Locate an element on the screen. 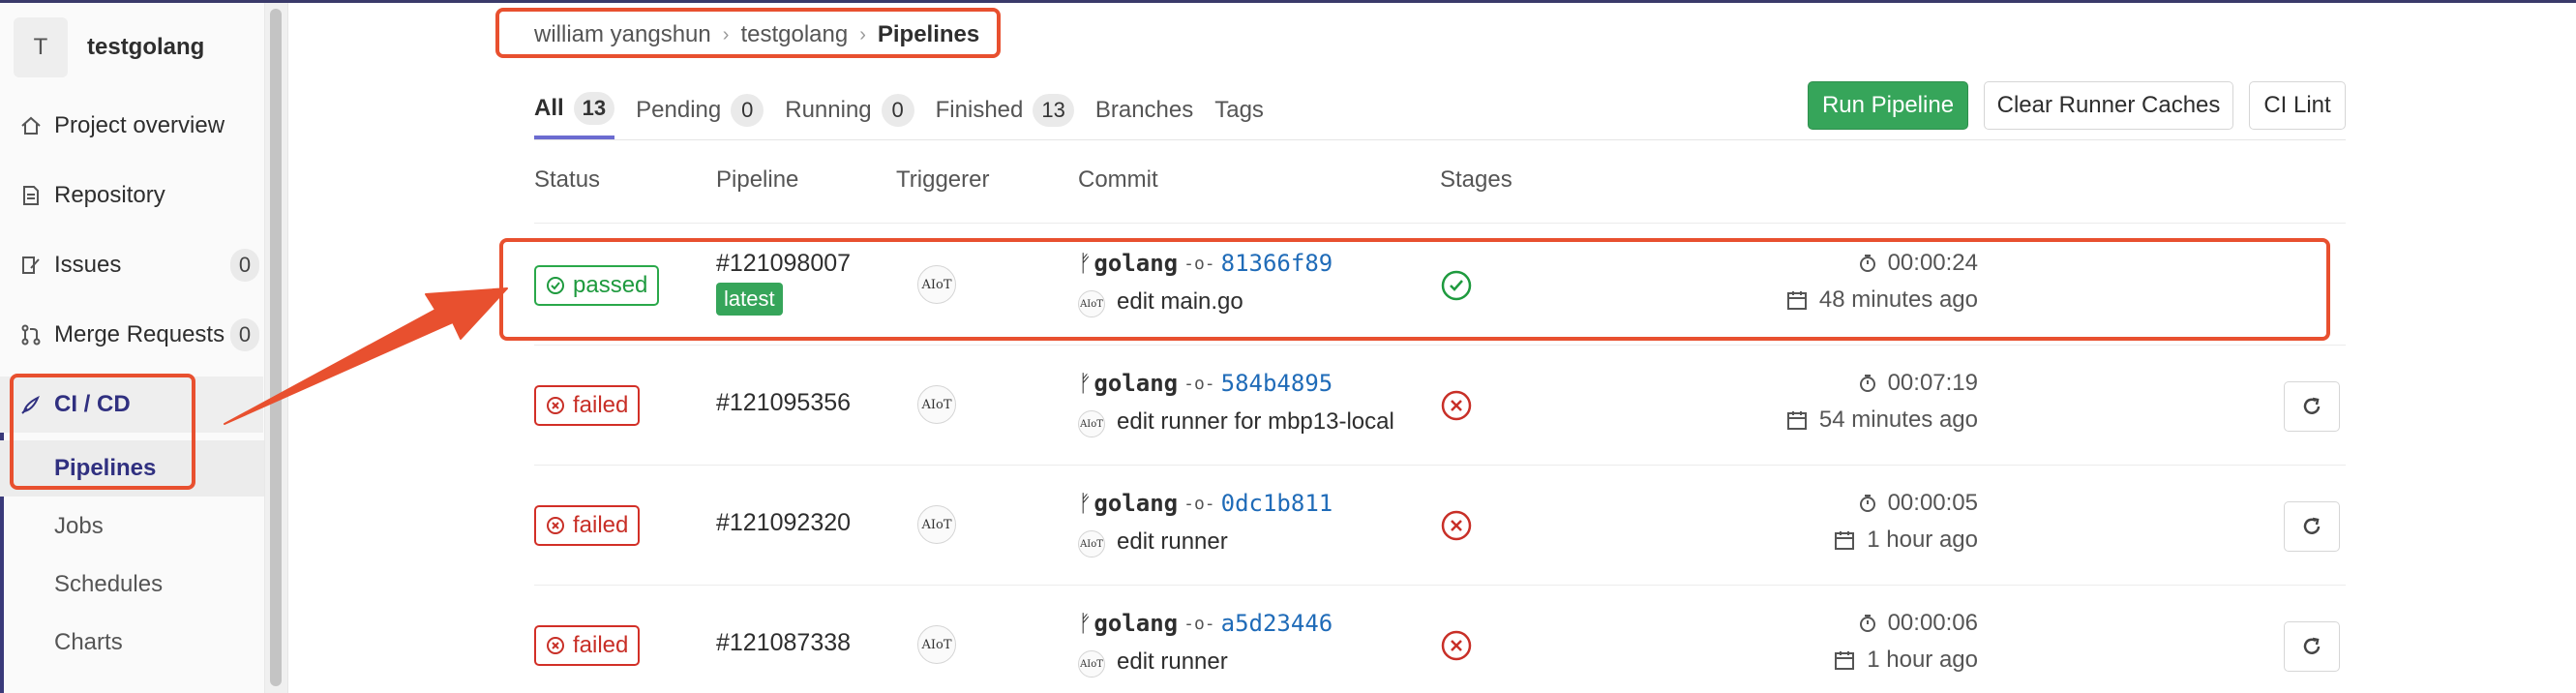 The height and width of the screenshot is (693, 2576). tab-finished: Finished 13 is located at coordinates (1005, 110).